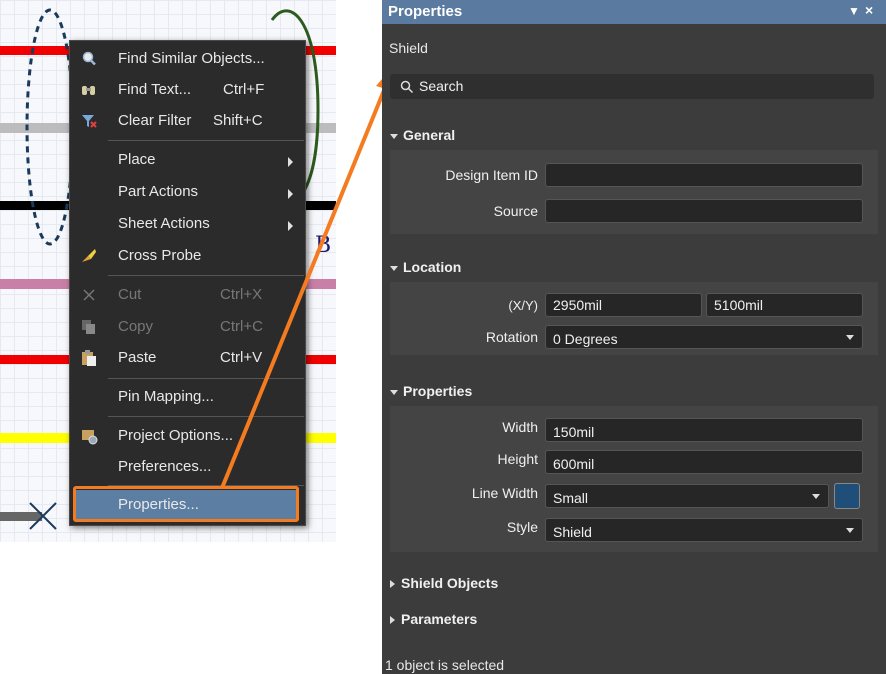 The image size is (886, 674). I want to click on menu-item-copy: Copy Ctrl+C, so click(187, 327).